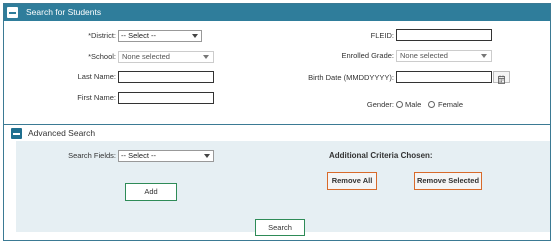  I want to click on advanced-collapse-minus-icon, so click(16, 133).